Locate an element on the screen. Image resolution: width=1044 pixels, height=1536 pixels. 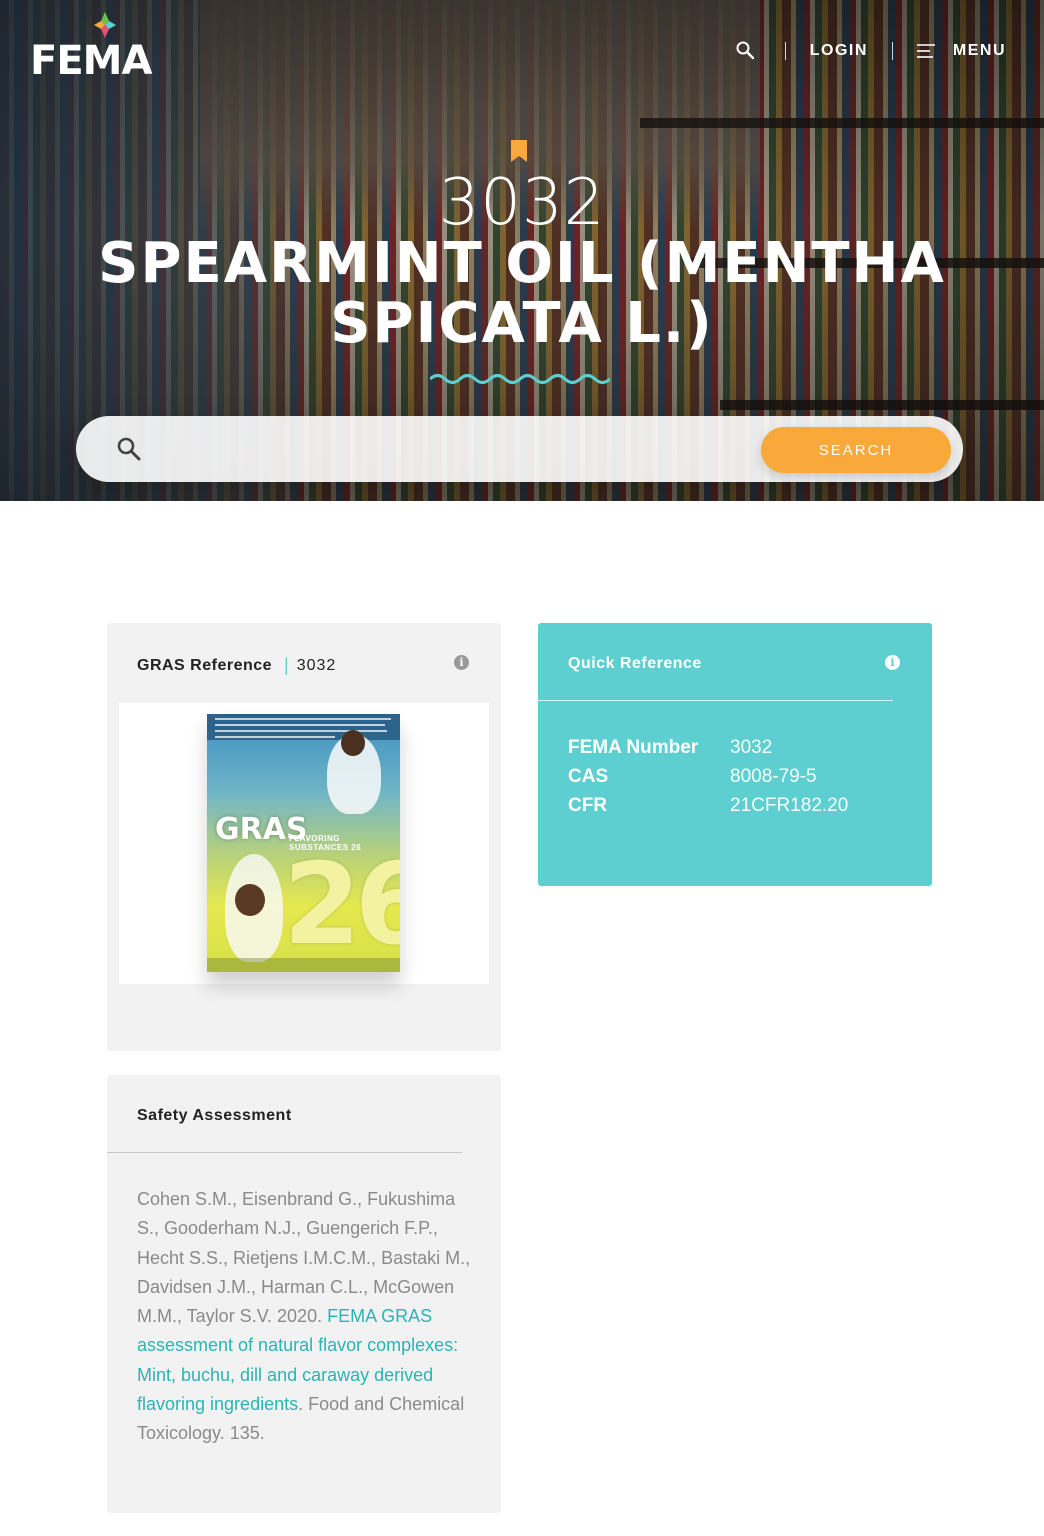
gras-reference-title: GRAS Reference is located at coordinates (205, 665).